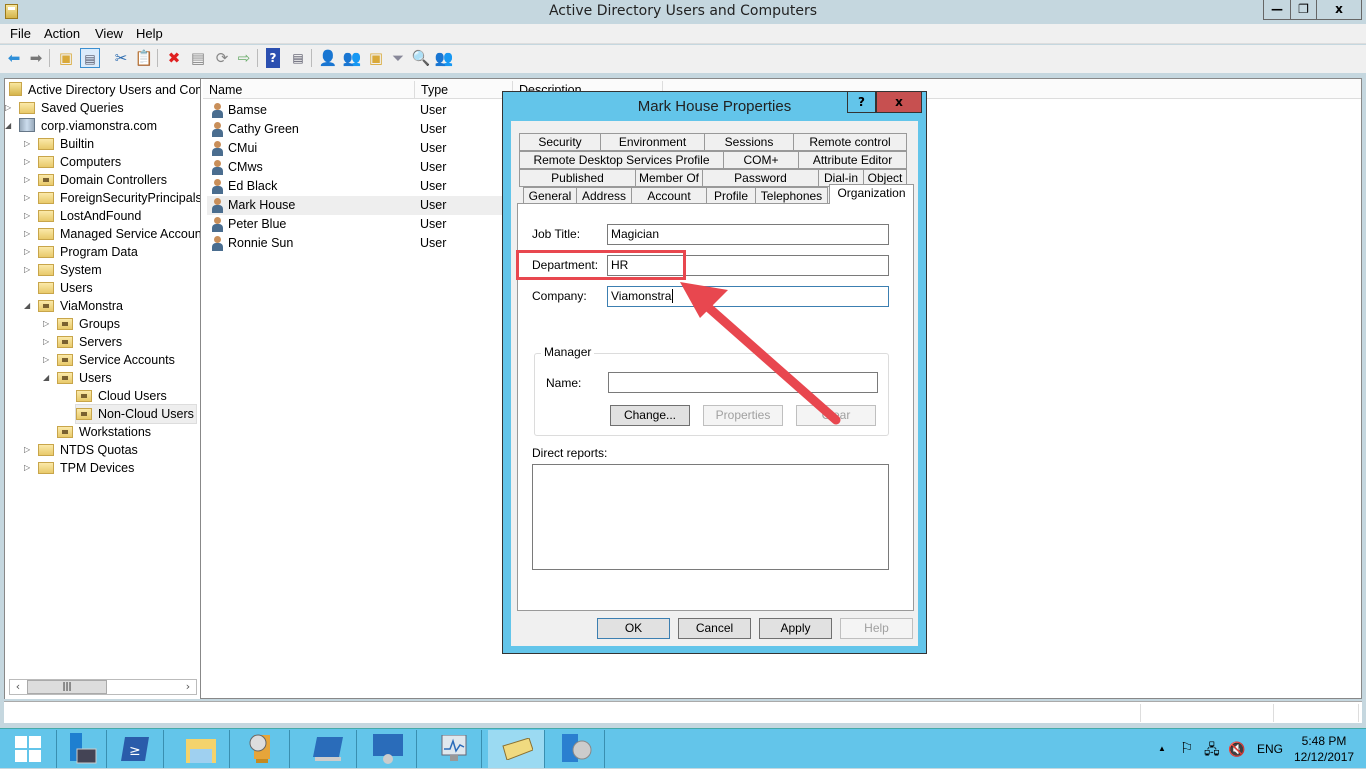 The width and height of the screenshot is (1366, 769). I want to click on cancel-button: Cancel, so click(714, 628).